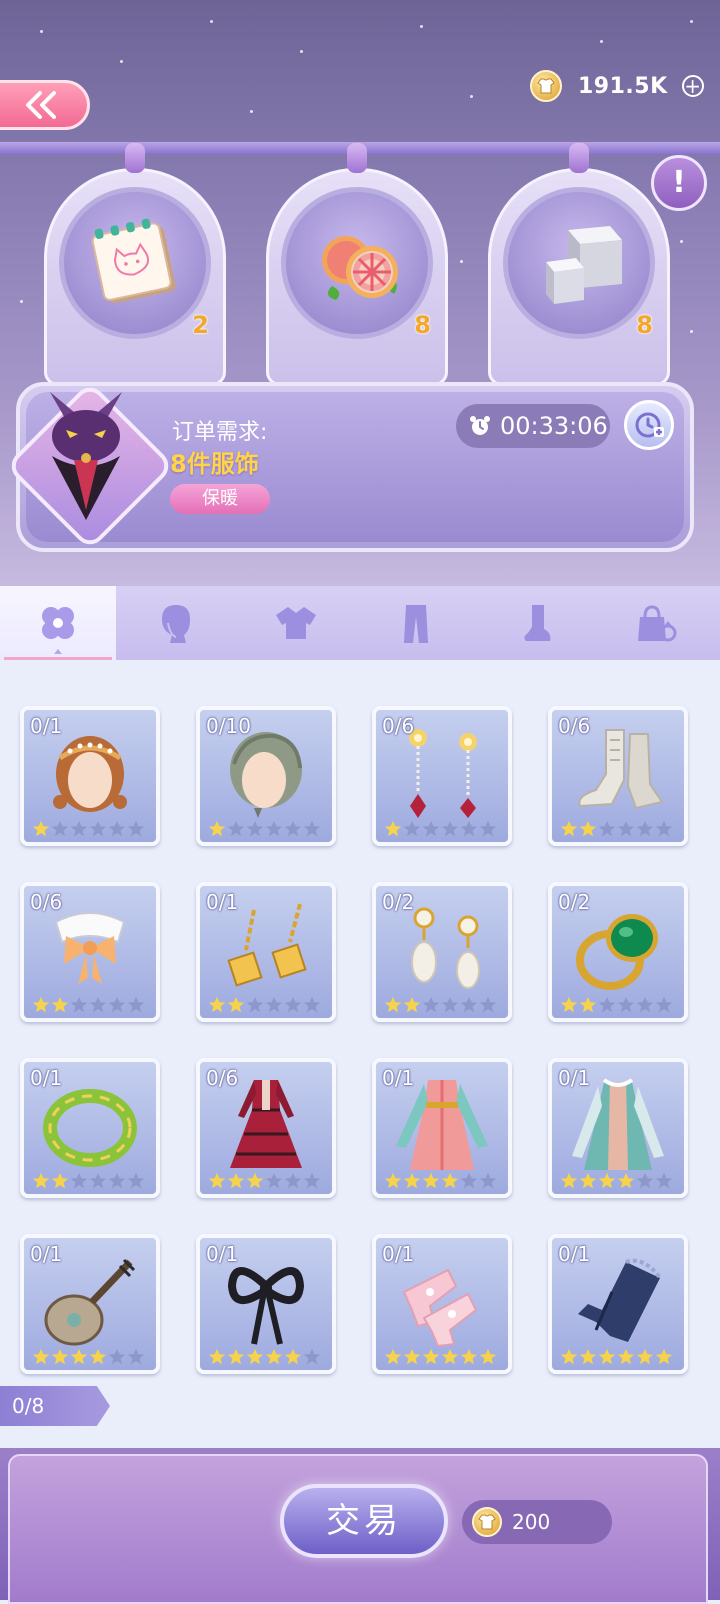 Image resolution: width=720 pixels, height=1604 pixels. I want to click on material-card-grapefruit: 8, so click(357, 264).